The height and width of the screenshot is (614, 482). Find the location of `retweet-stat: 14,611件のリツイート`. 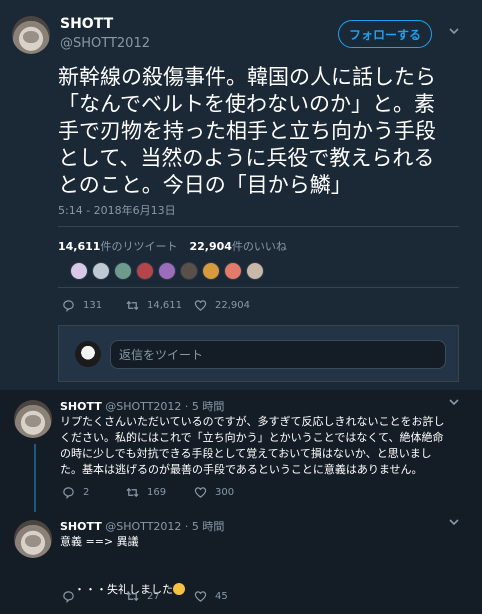

retweet-stat: 14,611件のリツイート is located at coordinates (117, 246).